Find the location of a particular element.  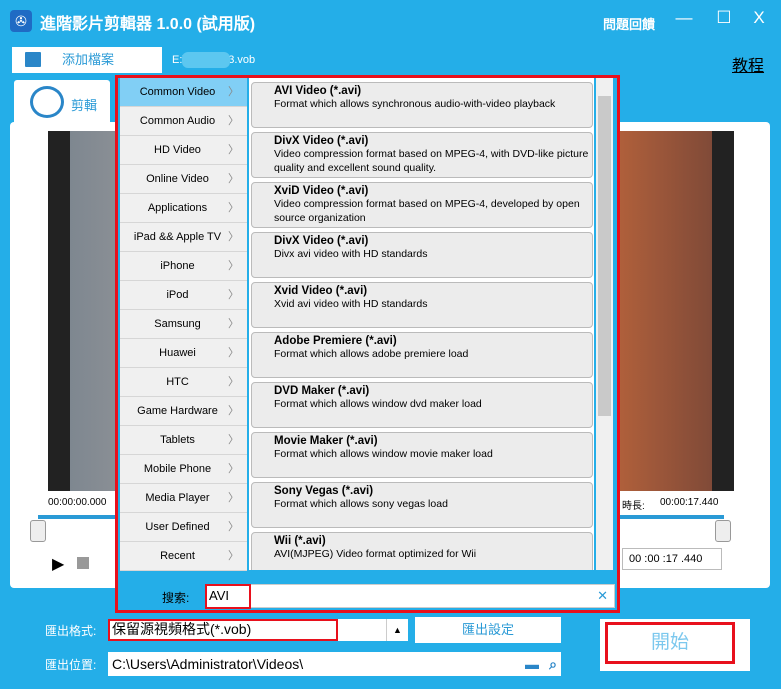

start-label: 開始 is located at coordinates (670, 643).